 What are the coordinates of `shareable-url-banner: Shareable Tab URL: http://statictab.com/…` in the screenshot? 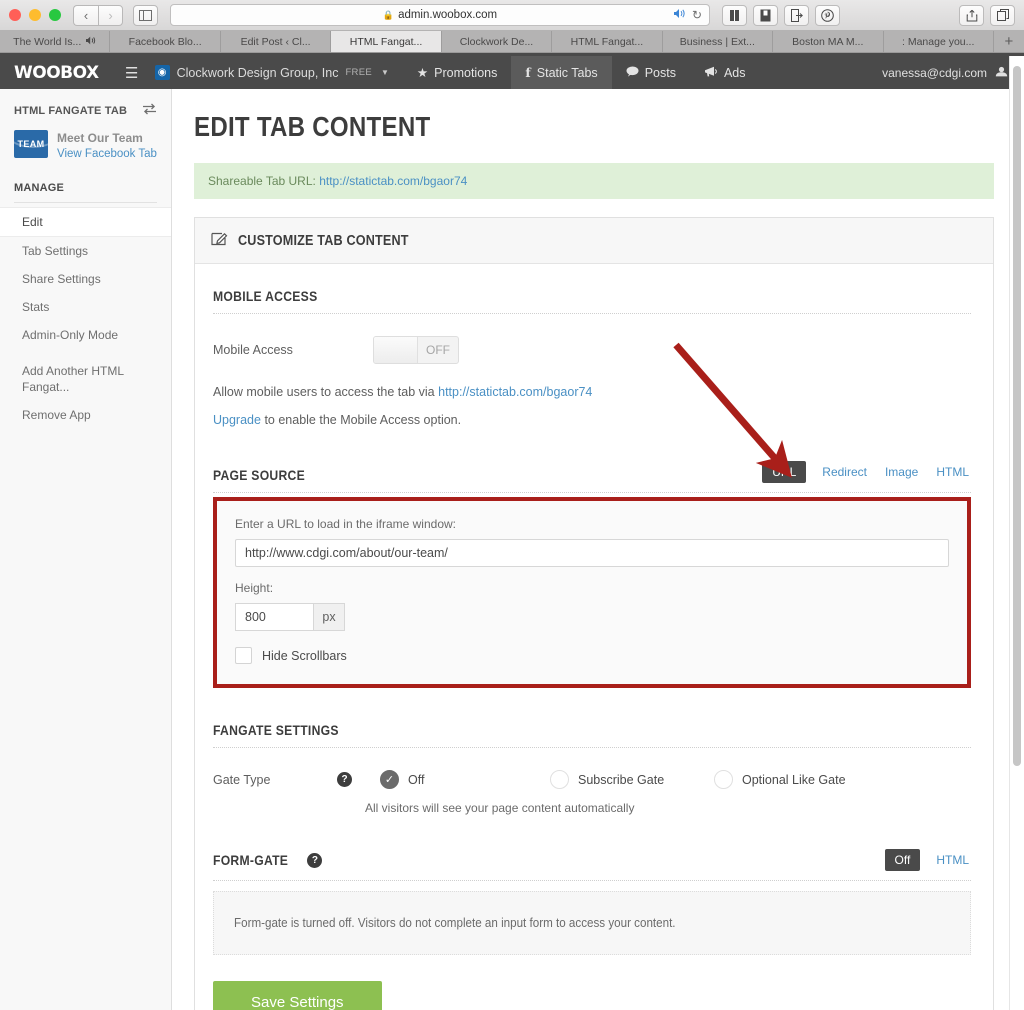 It's located at (594, 181).